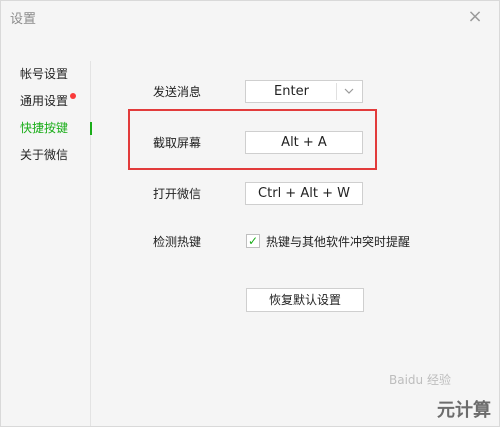 Image resolution: width=500 pixels, height=427 pixels. Describe the element at coordinates (336, 91) in the screenshot. I see `select-divider` at that location.